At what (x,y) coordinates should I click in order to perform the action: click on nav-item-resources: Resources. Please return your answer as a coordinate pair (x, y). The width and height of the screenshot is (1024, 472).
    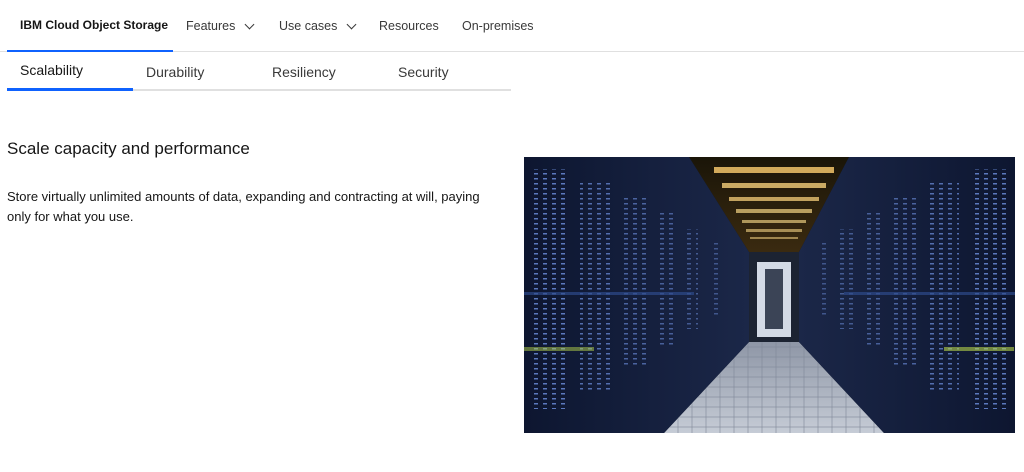
    Looking at the image, I should click on (409, 26).